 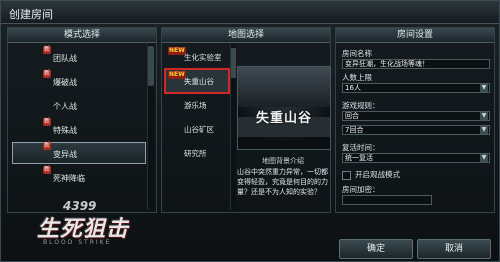 What do you see at coordinates (250, 12) in the screenshot?
I see `title-bar: 创建房间` at bounding box center [250, 12].